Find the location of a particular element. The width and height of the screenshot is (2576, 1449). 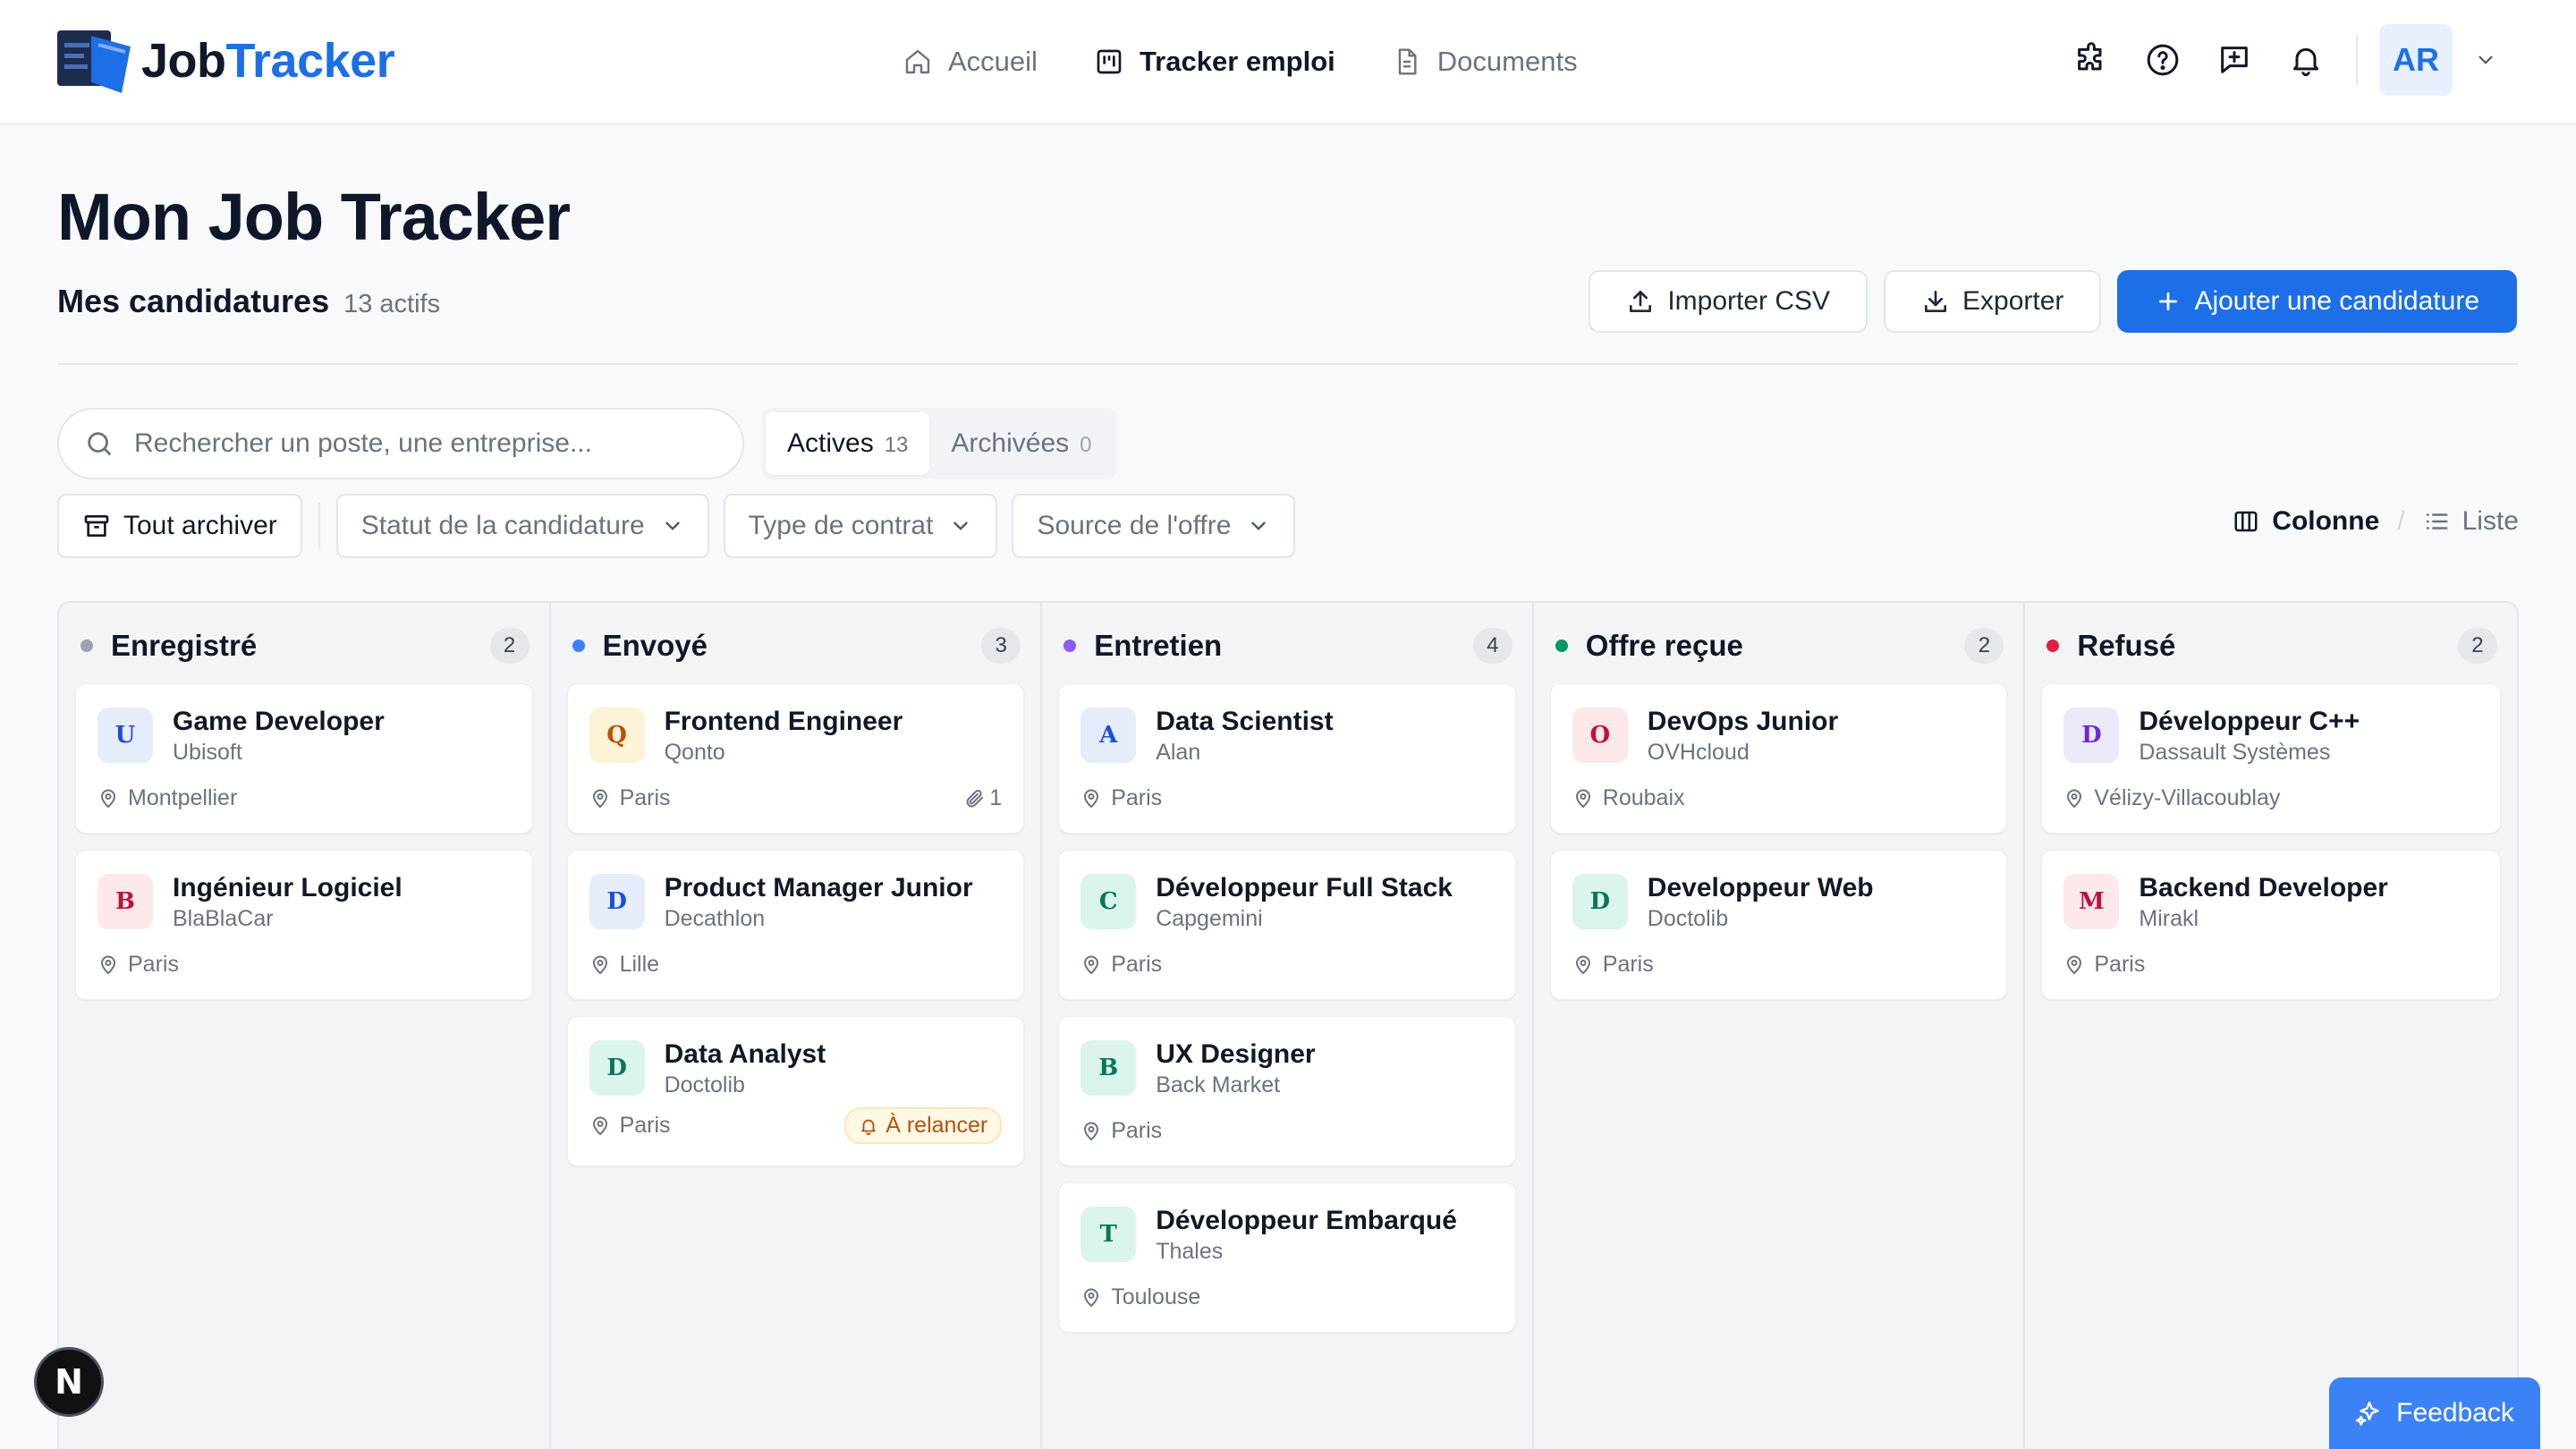

company-name: Mirakl is located at coordinates (2169, 918).